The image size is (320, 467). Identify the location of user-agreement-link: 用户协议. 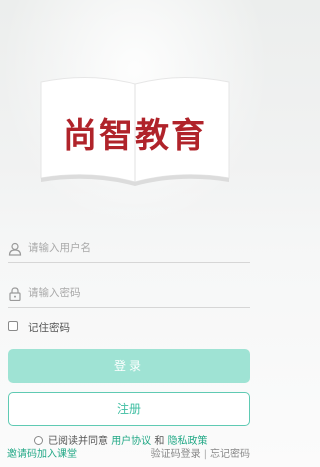
(131, 441).